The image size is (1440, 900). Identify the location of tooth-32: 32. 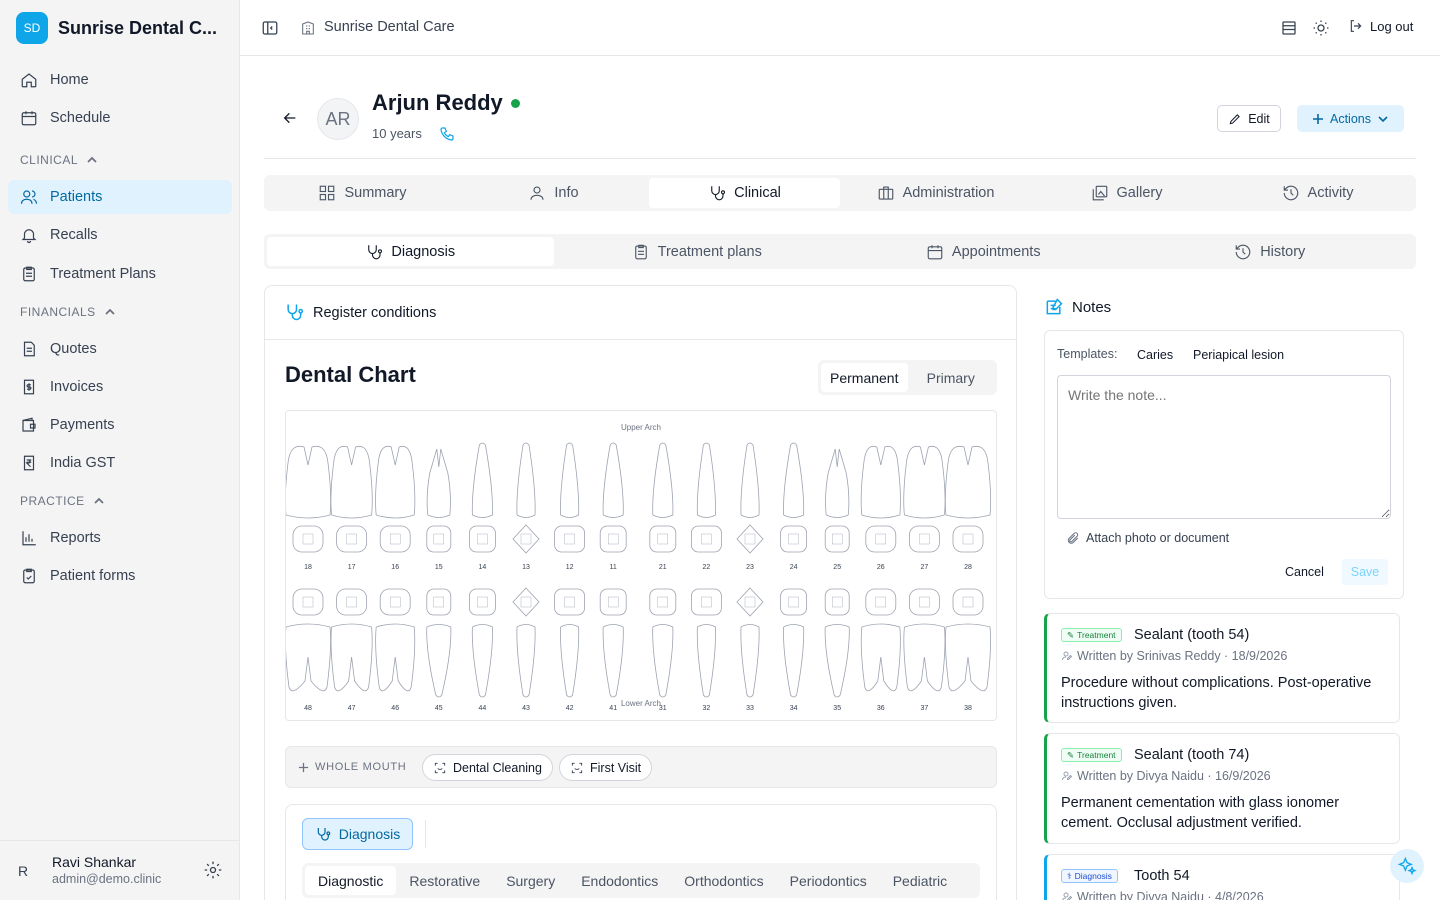
(706, 650).